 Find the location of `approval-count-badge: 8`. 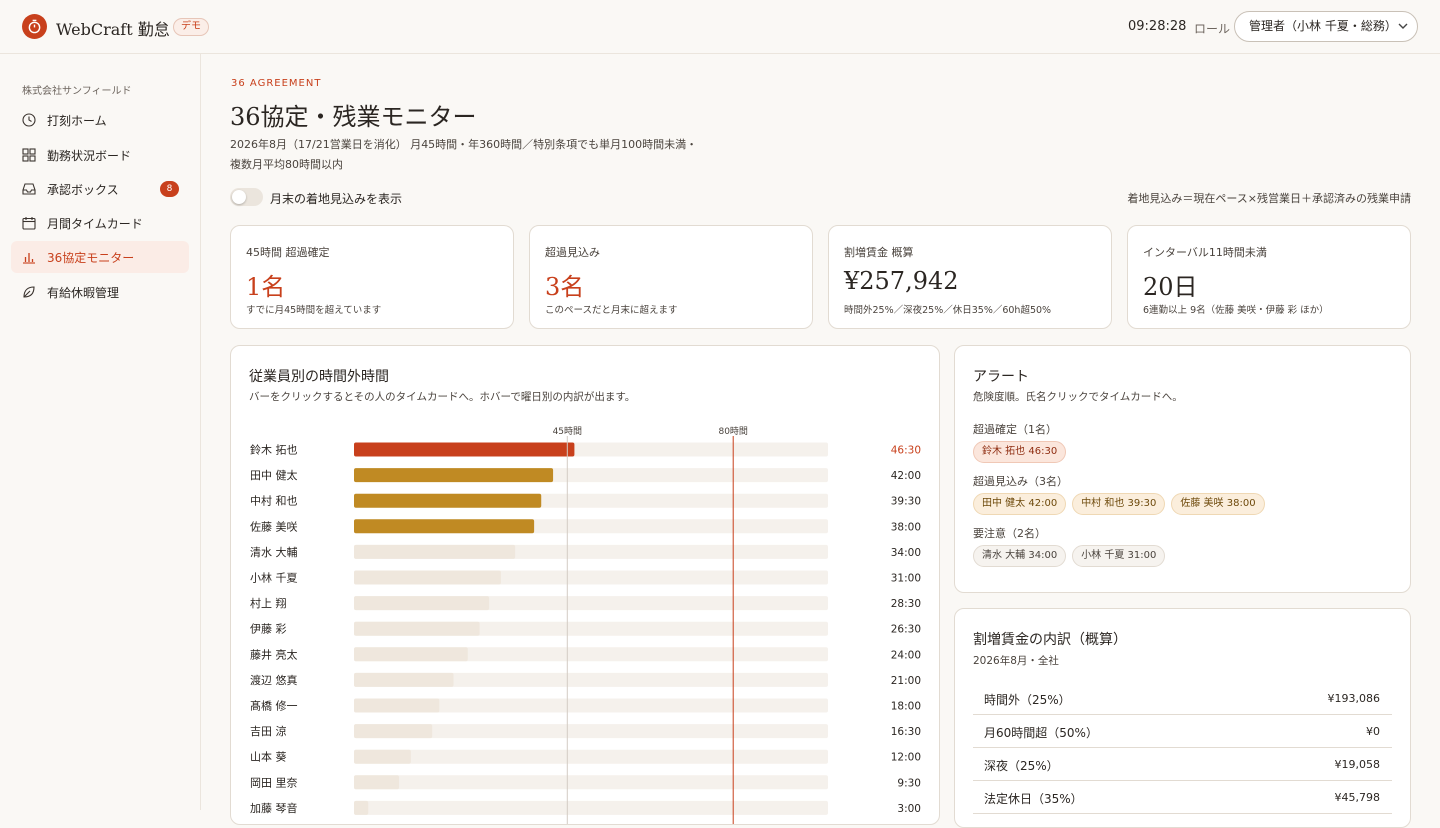

approval-count-badge: 8 is located at coordinates (169, 189).